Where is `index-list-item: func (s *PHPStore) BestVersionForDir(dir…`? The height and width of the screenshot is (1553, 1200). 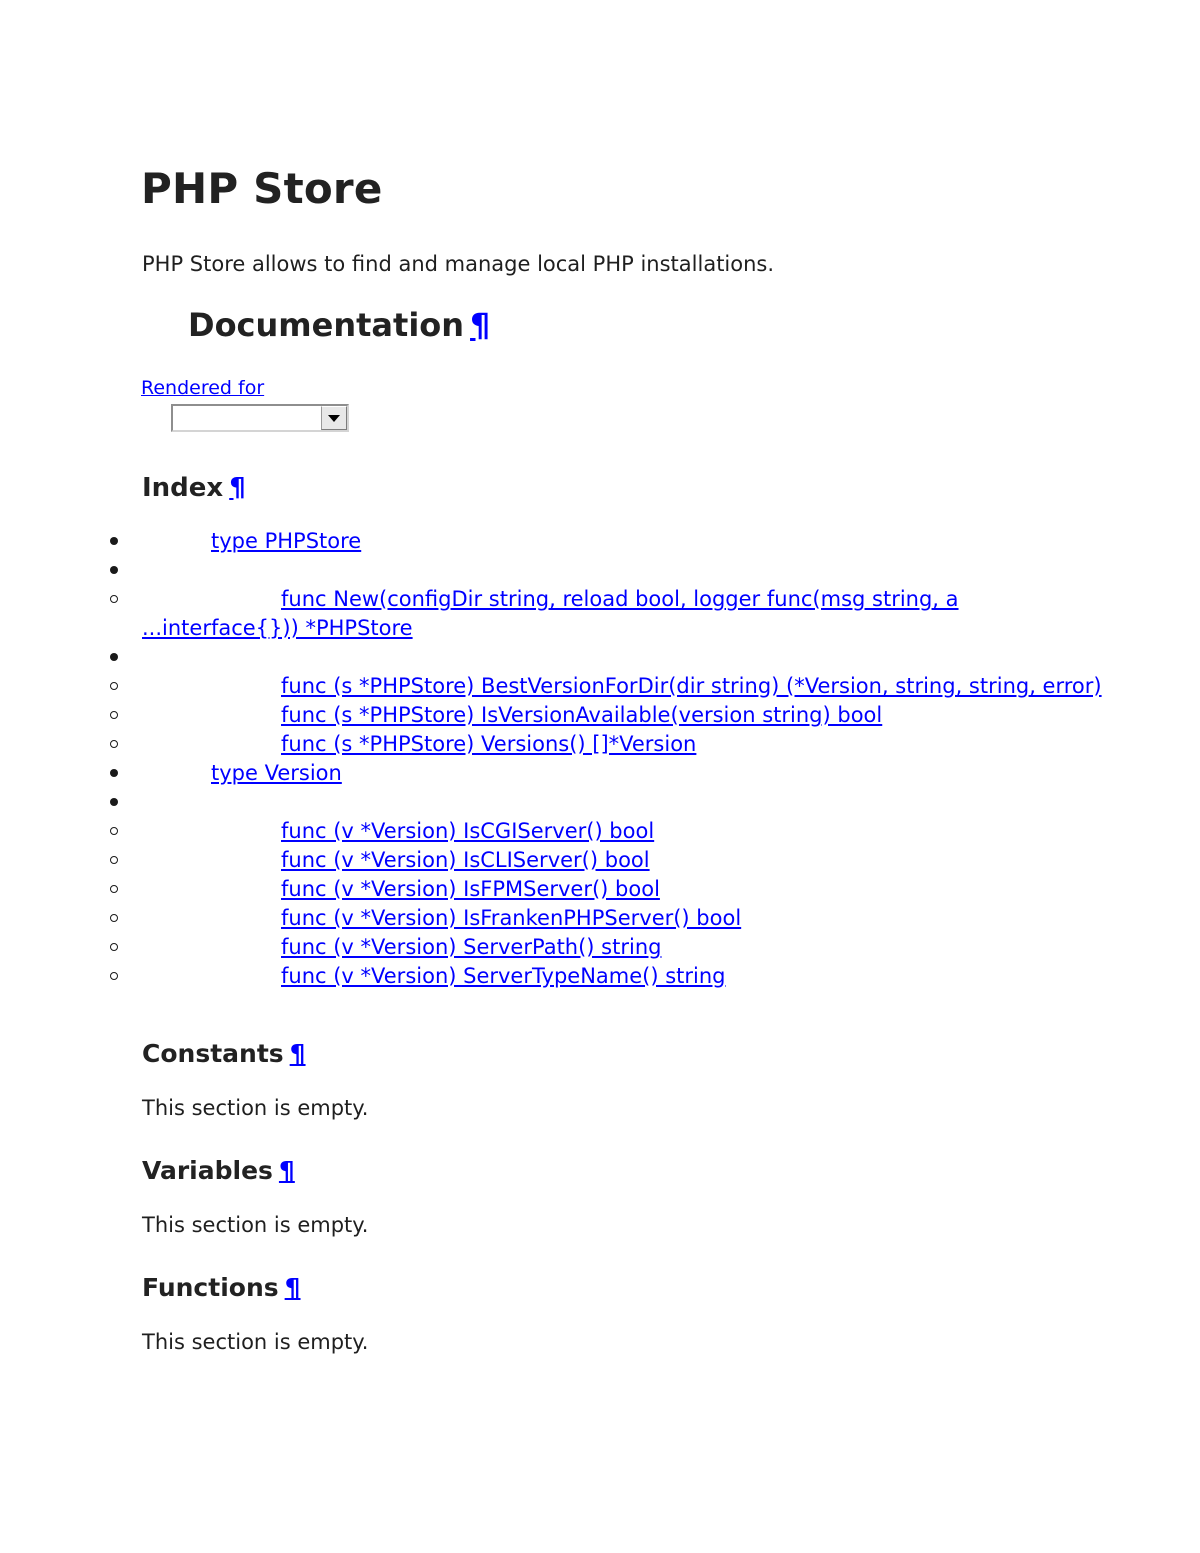
index-list-item: func (s *PHPStore) BestVersionForDir(dir… is located at coordinates (600, 686).